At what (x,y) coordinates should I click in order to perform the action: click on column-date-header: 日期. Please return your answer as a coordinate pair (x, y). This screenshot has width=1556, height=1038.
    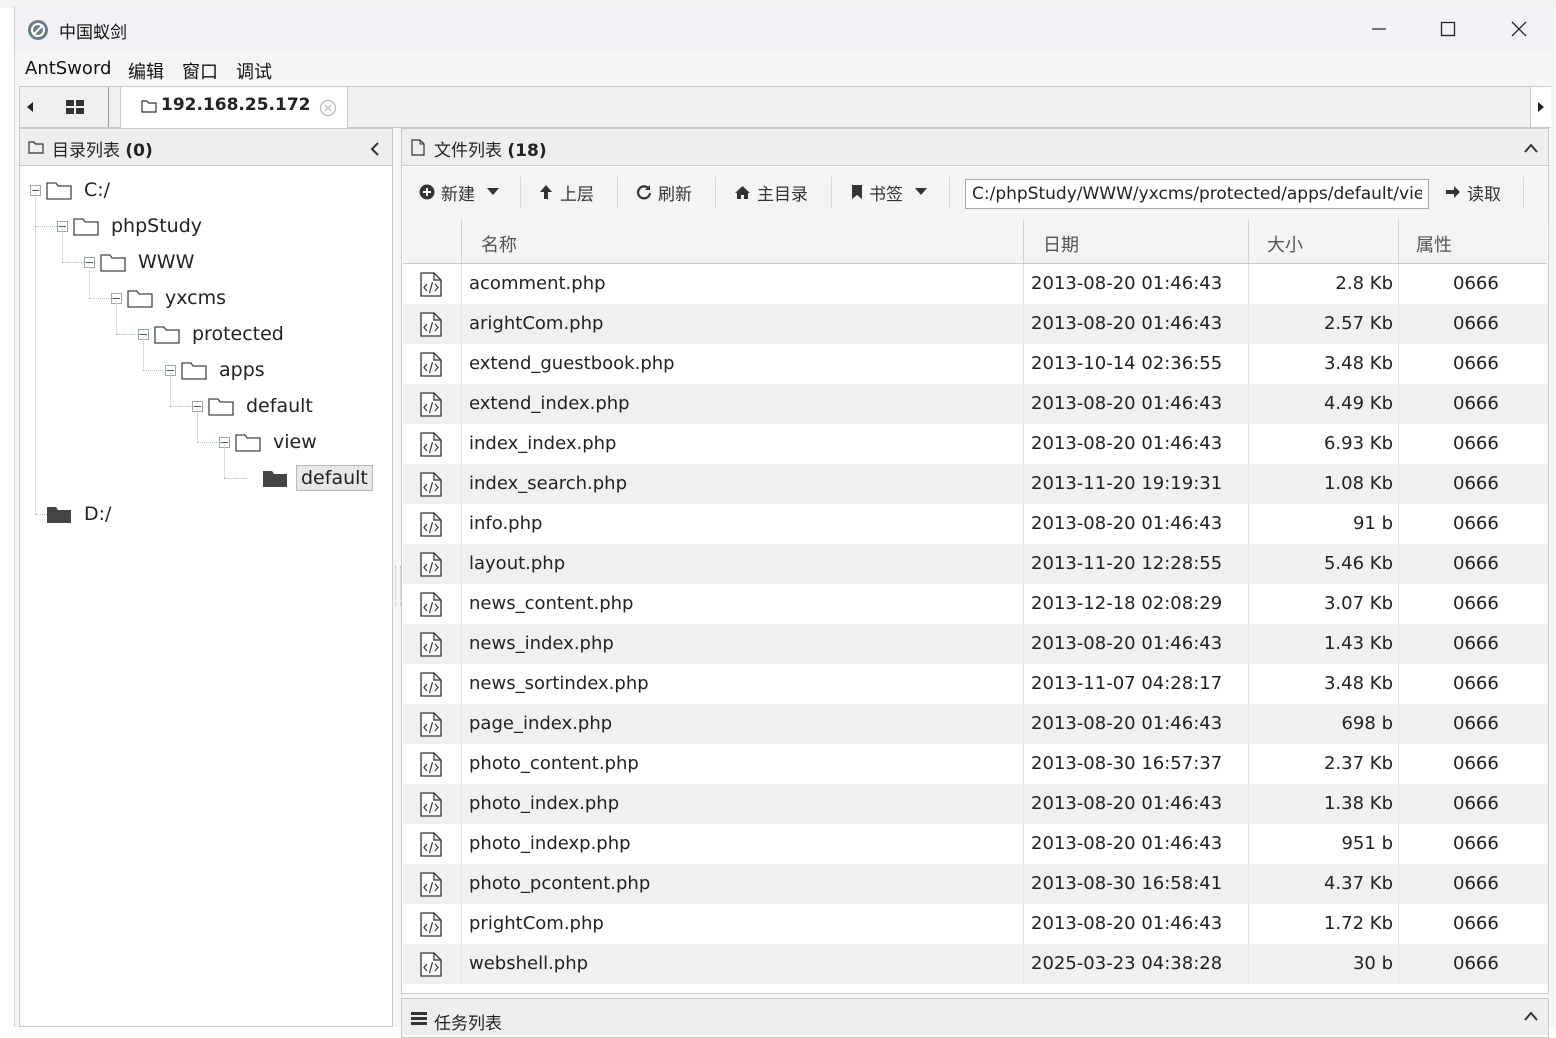
    Looking at the image, I should click on (1061, 244).